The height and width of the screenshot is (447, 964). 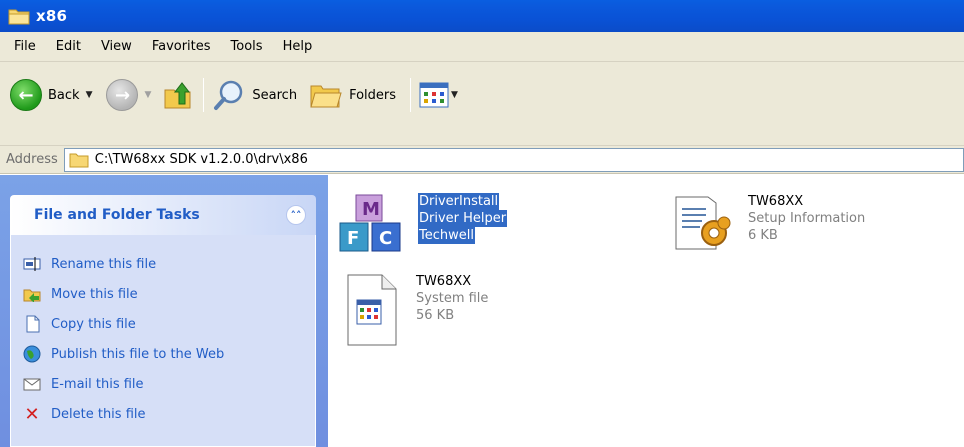 I want to click on menu-view: View, so click(x=116, y=46).